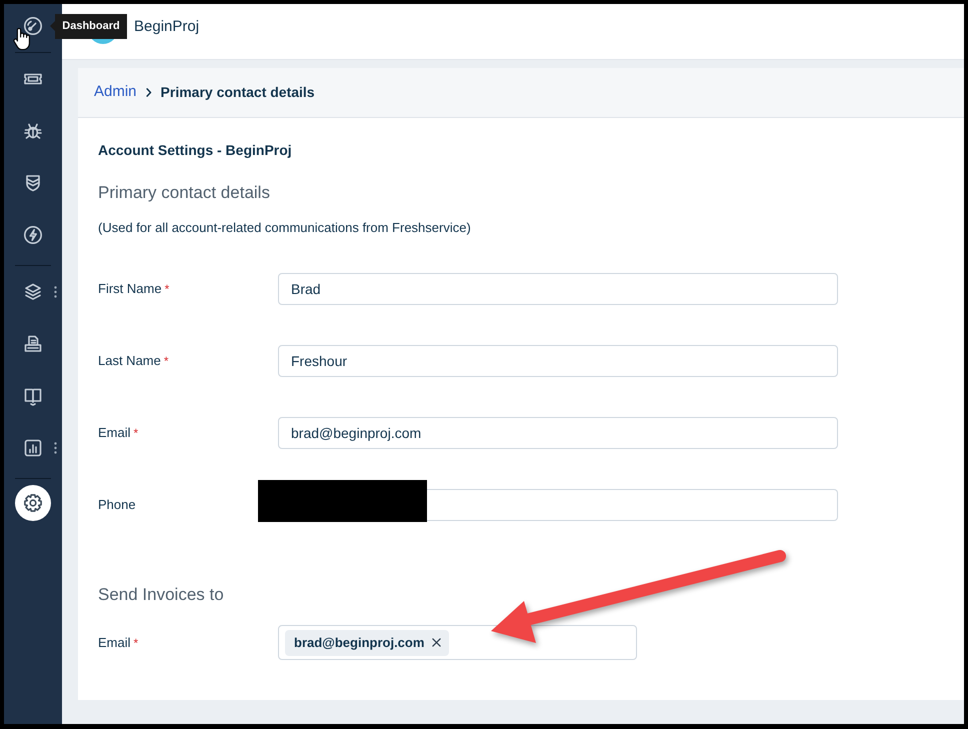 Image resolution: width=968 pixels, height=729 pixels. What do you see at coordinates (237, 92) in the screenshot?
I see `breadcrumb-current: Primary contact details` at bounding box center [237, 92].